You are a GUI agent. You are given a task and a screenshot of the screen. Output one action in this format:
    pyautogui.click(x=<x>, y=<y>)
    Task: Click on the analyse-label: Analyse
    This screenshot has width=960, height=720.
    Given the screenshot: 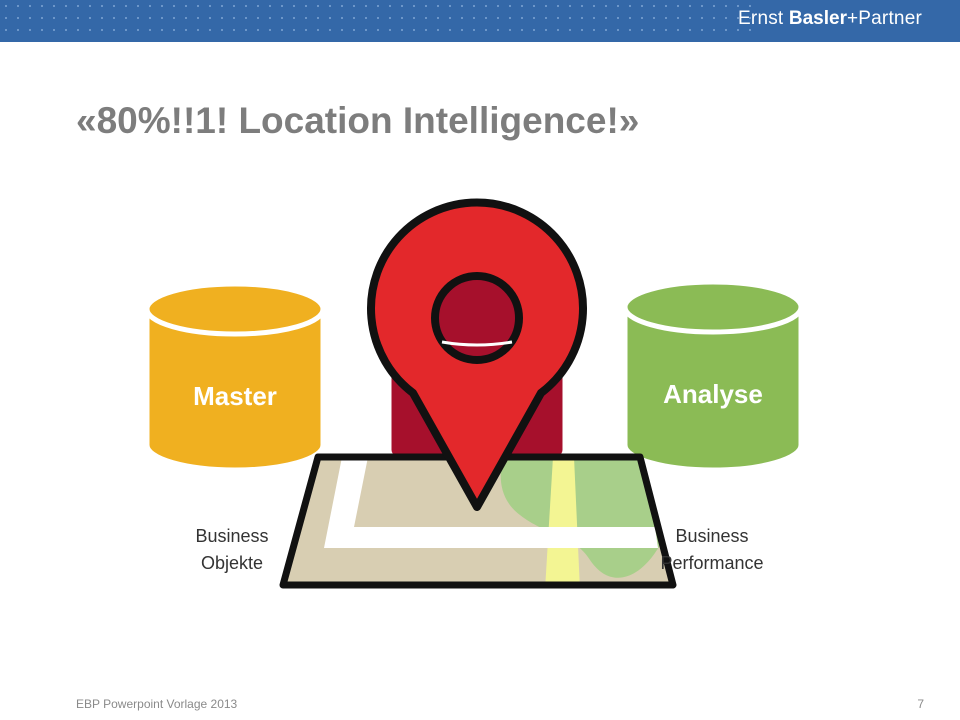 What is the action you would take?
    pyautogui.click(x=713, y=394)
    